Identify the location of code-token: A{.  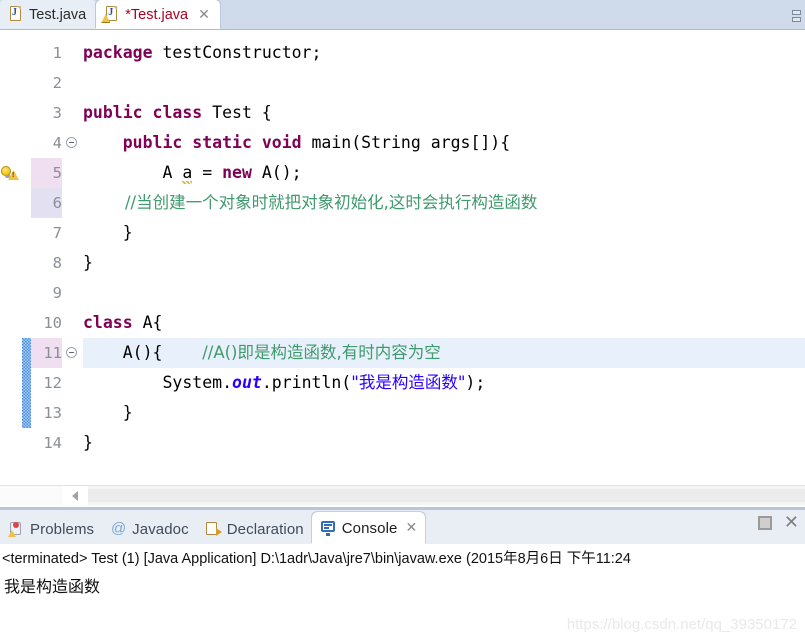
(152, 322).